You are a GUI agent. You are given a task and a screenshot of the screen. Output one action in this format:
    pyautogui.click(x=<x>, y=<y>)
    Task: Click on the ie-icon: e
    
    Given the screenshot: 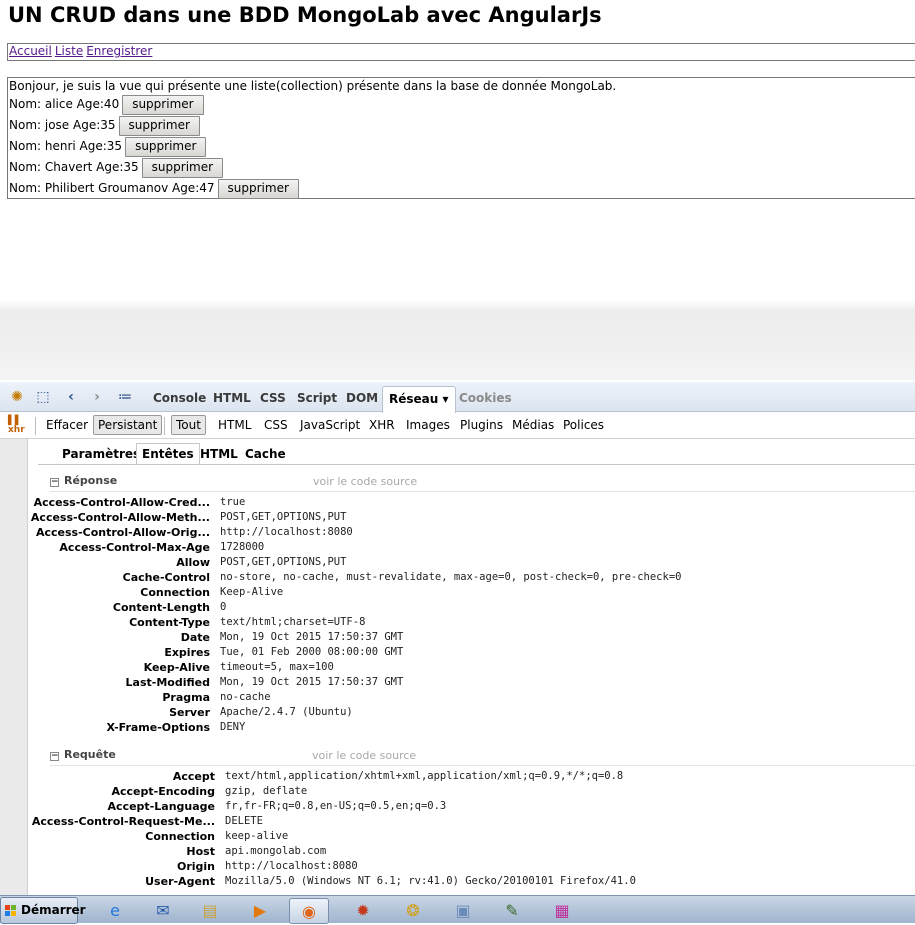 What is the action you would take?
    pyautogui.click(x=115, y=911)
    